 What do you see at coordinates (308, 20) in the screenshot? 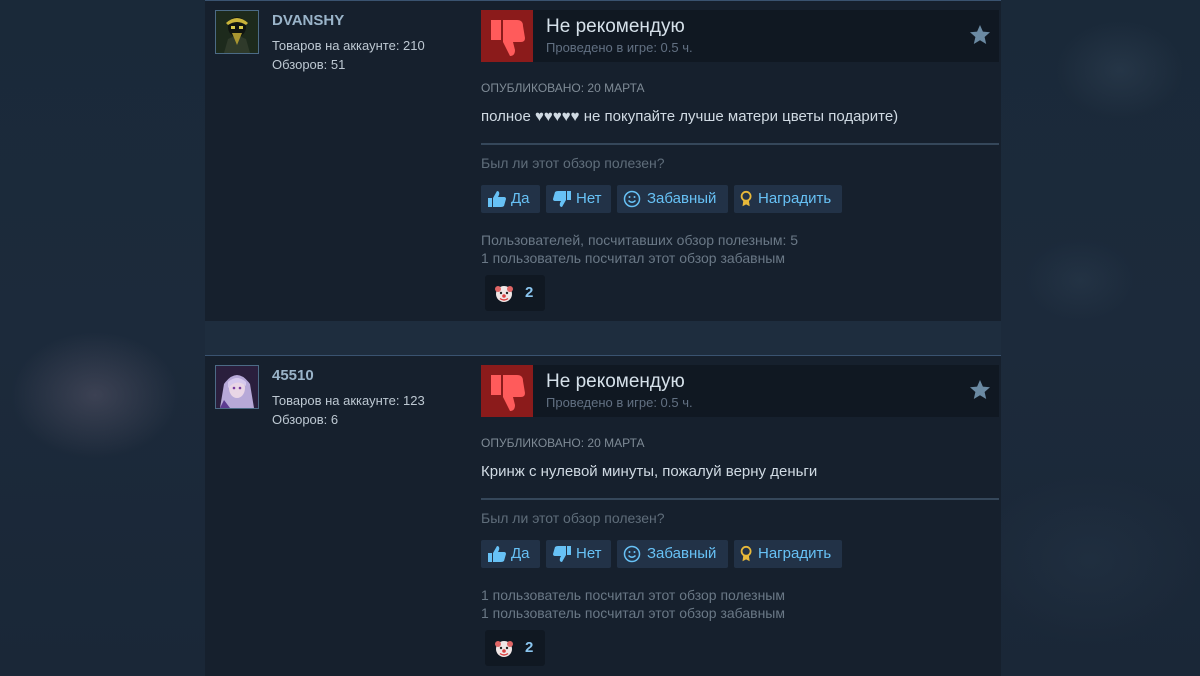
I see `author-name: DVANSHY` at bounding box center [308, 20].